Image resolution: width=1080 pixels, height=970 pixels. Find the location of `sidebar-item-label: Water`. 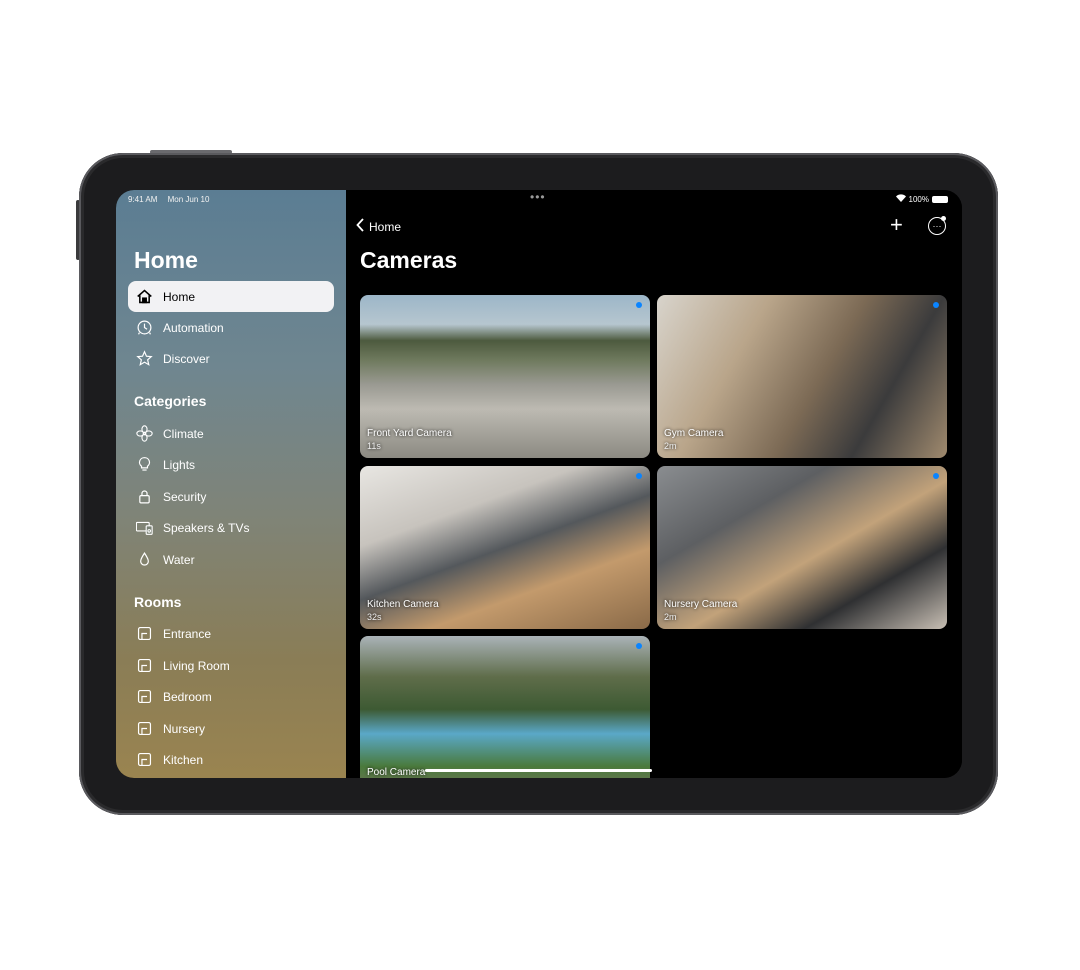

sidebar-item-label: Water is located at coordinates (179, 559).